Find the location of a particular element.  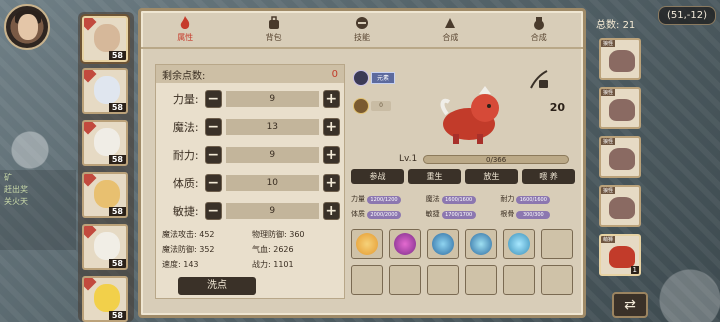

stat-row-endurance: 耐力: − 9 + is located at coordinates (250, 155).